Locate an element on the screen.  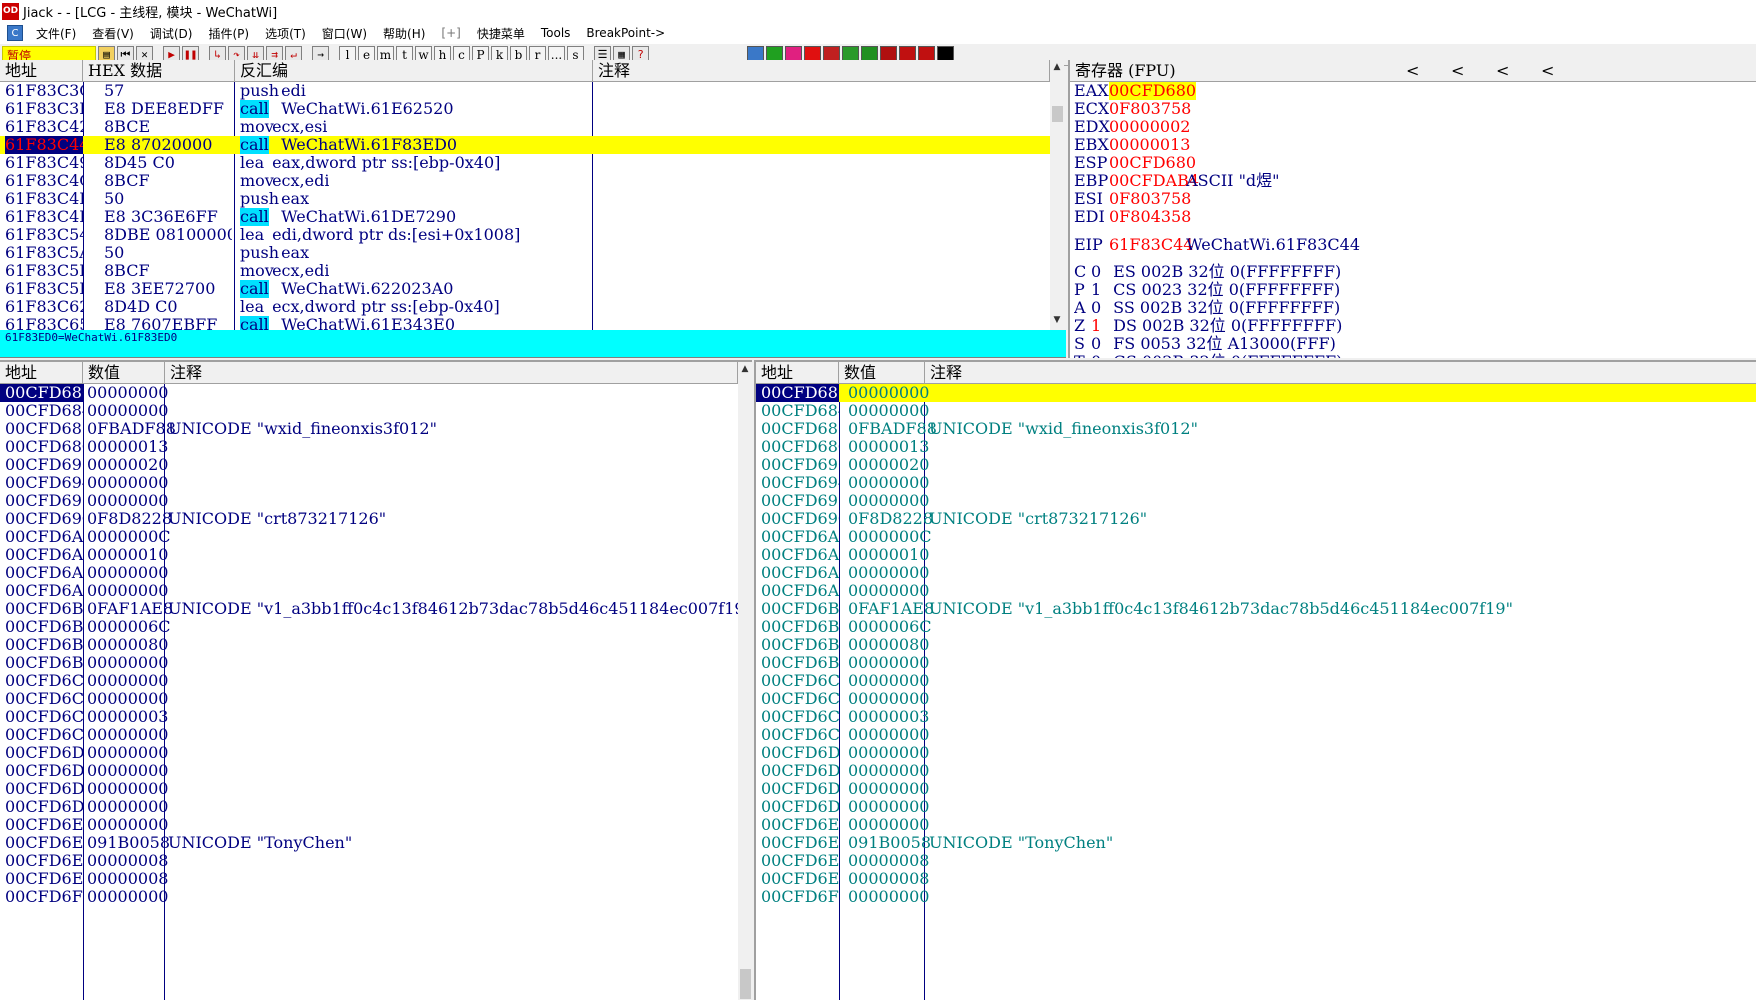
register-row: EAX 00CFD680 is located at coordinates (1410, 91).